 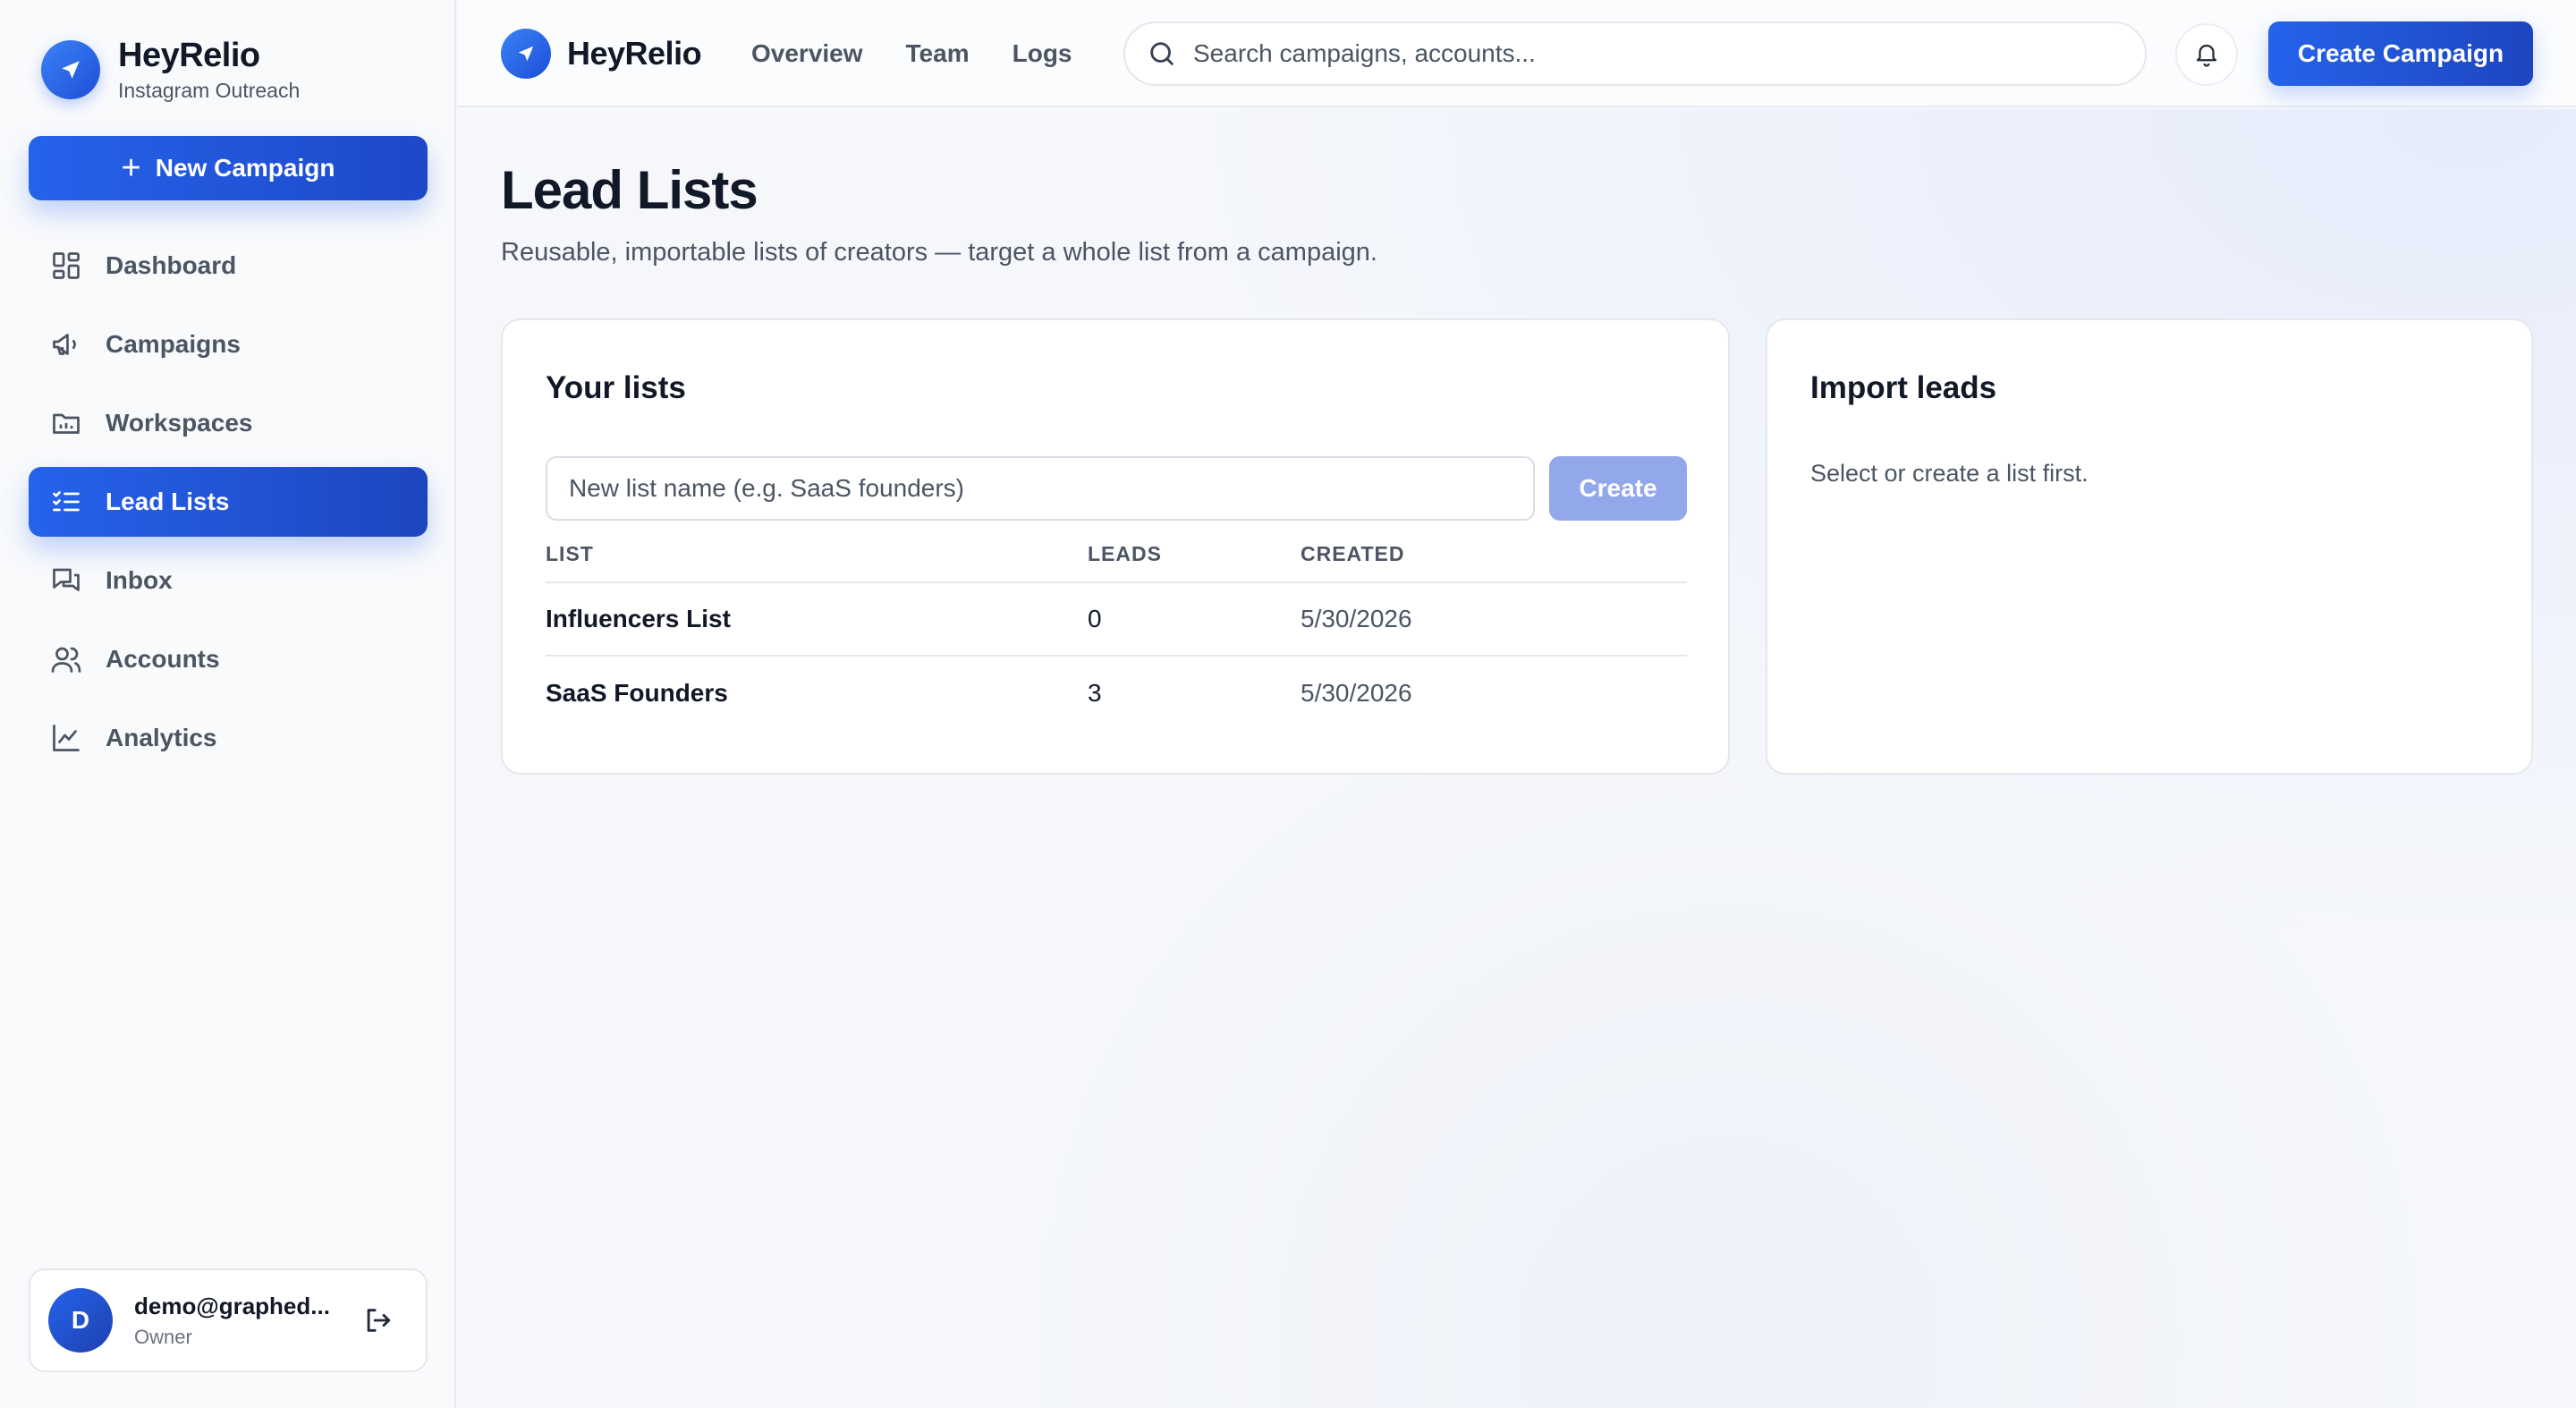 I want to click on new-list-name-input, so click(x=1040, y=488).